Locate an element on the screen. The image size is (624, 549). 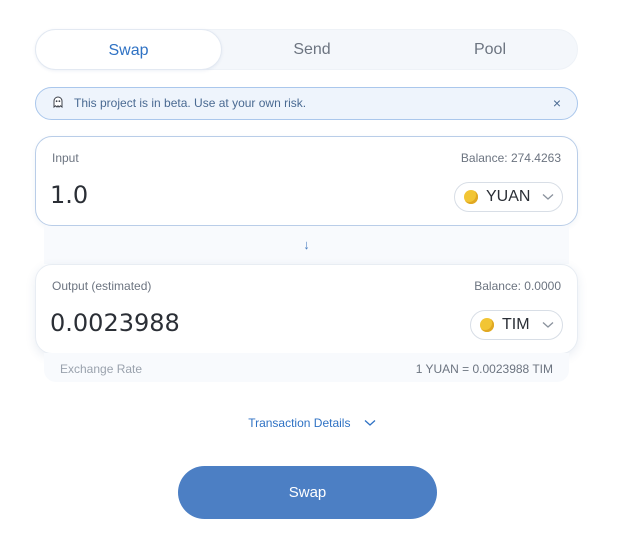
output-balance: Balance: 0.0000 is located at coordinates (517, 286).